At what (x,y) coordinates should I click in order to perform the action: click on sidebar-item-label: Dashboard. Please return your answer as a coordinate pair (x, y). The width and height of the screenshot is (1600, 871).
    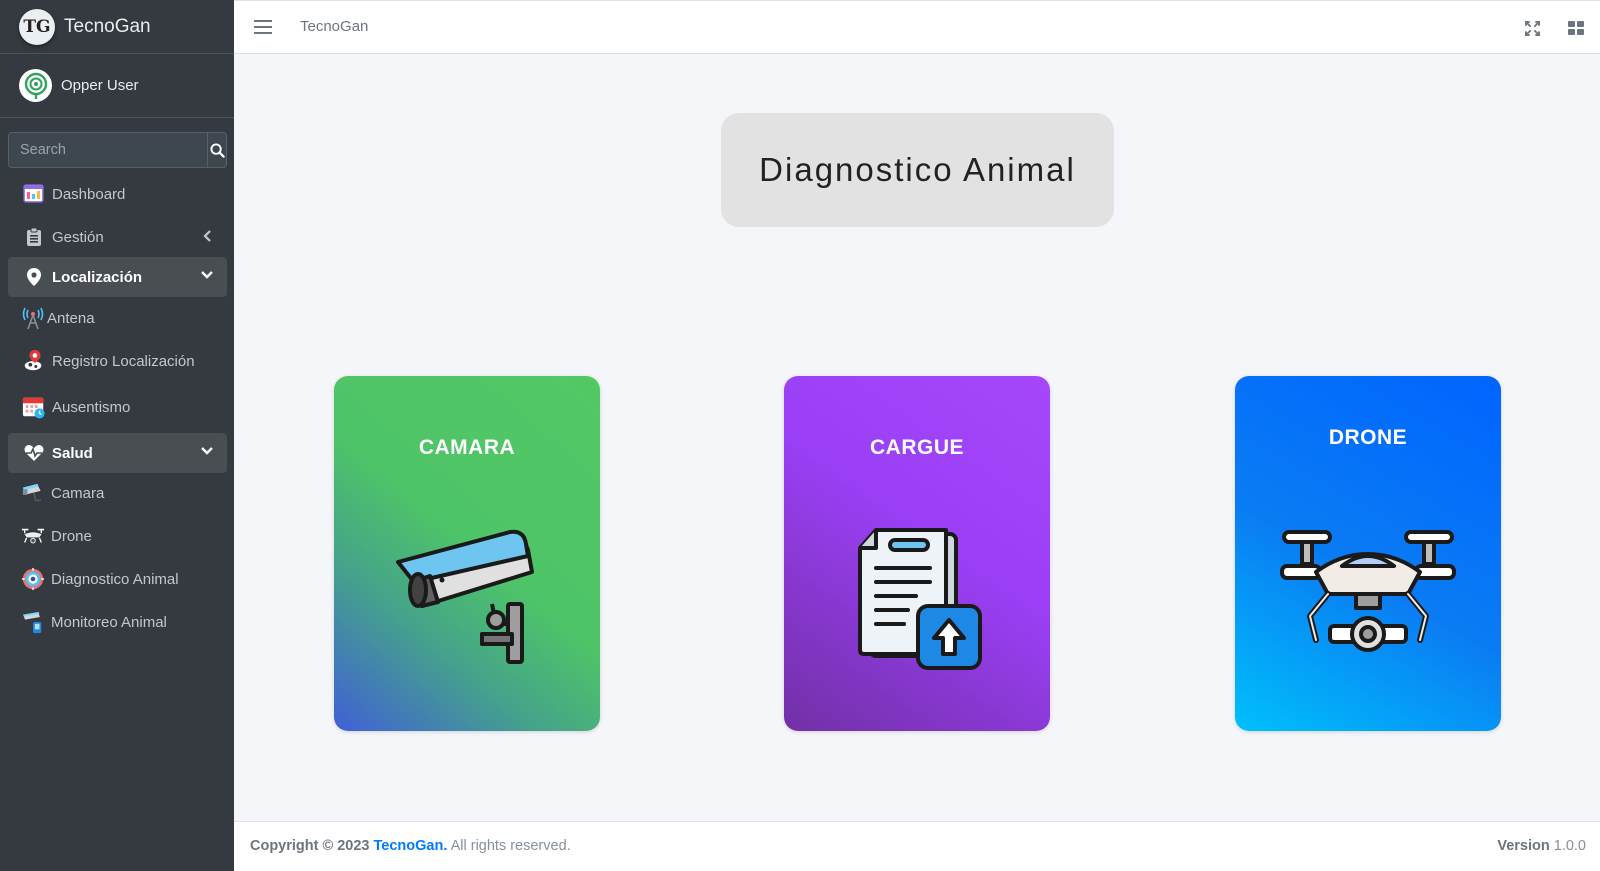
    Looking at the image, I should click on (89, 194).